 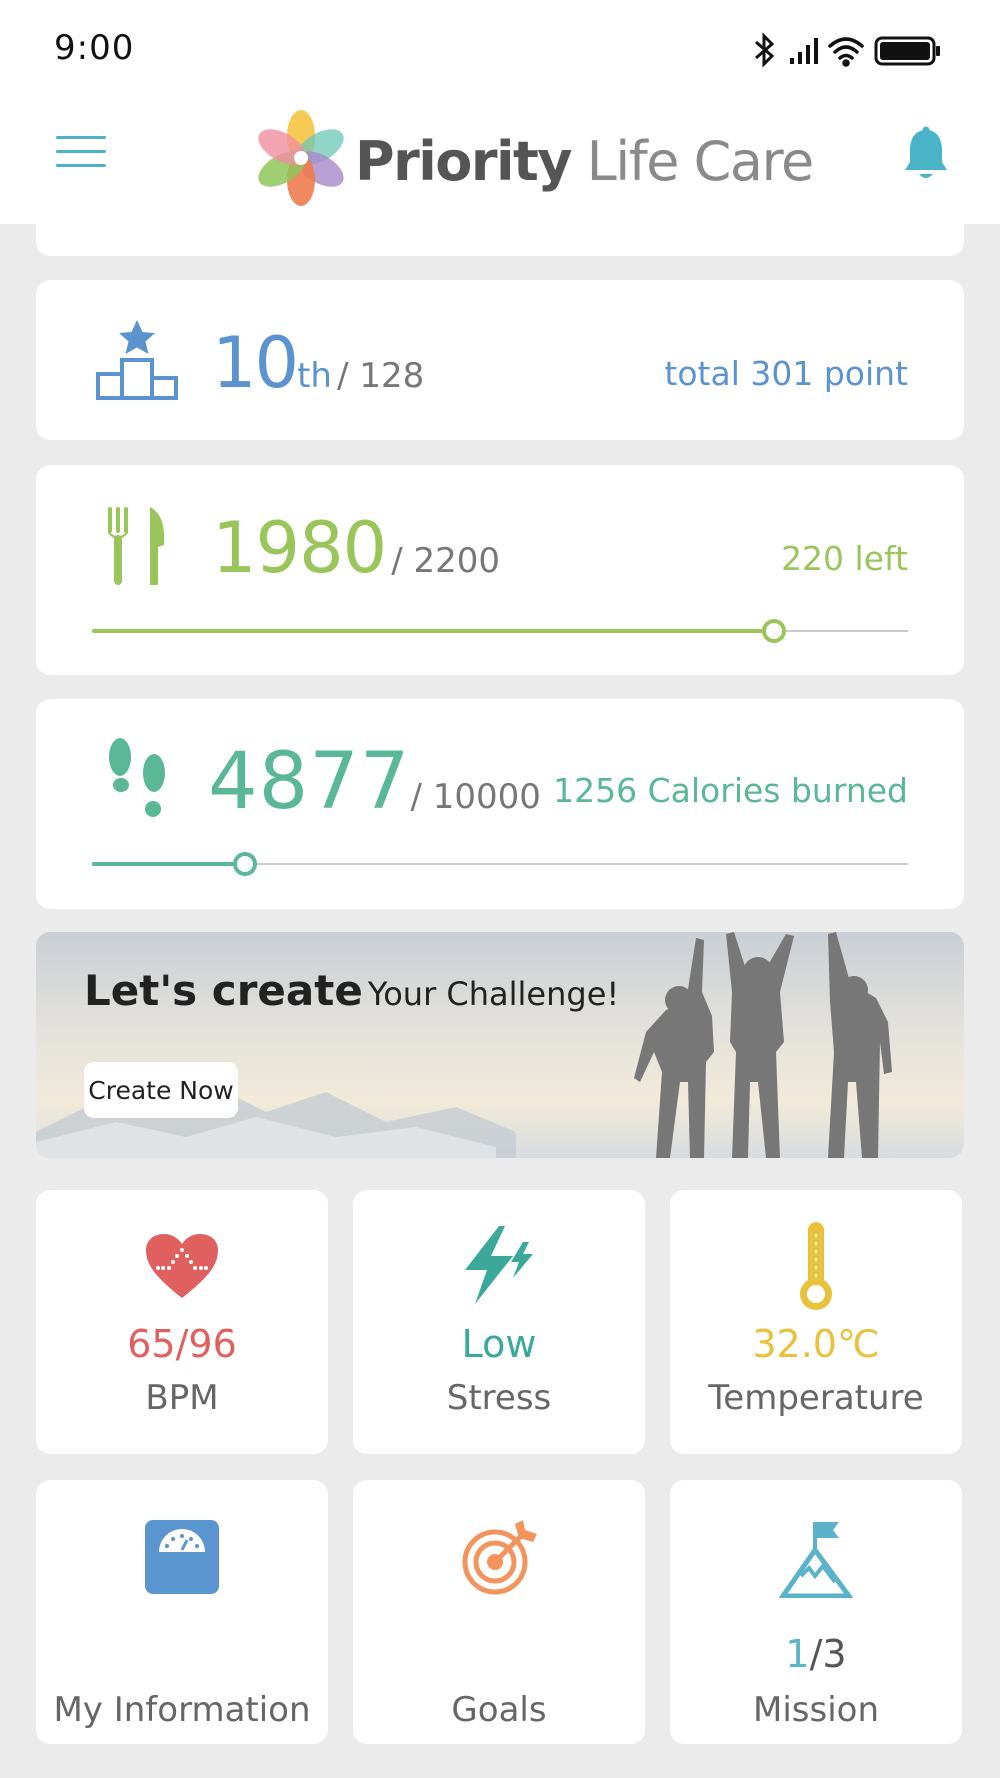 I want to click on calorie-value: 1980 / 2200, so click(x=356, y=548).